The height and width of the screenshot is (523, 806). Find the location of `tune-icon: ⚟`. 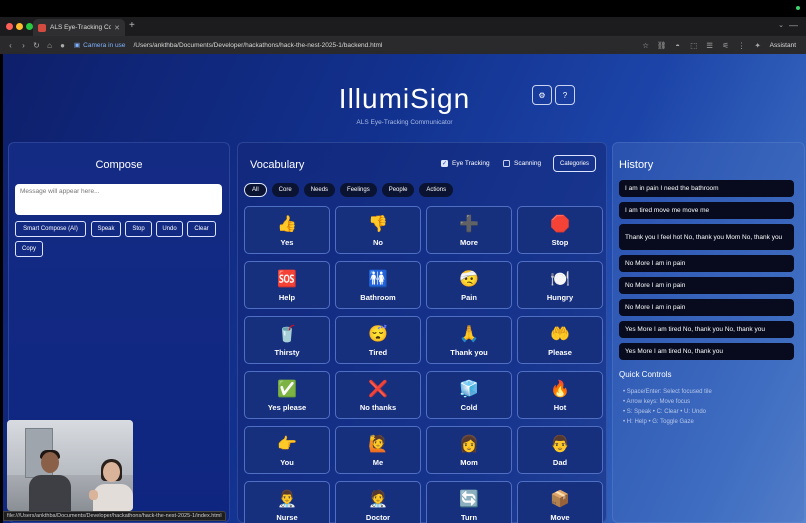

tune-icon: ⚟ is located at coordinates (726, 45).